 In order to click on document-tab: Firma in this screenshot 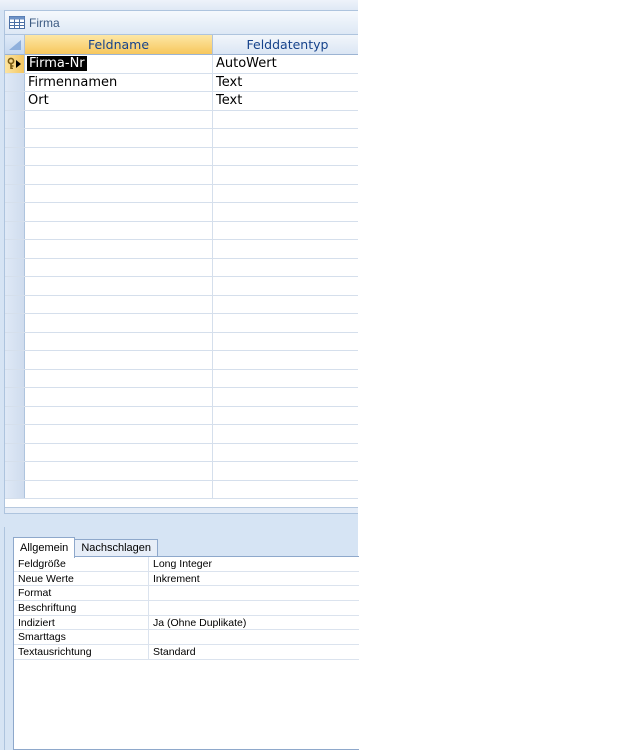, I will do `click(181, 22)`.